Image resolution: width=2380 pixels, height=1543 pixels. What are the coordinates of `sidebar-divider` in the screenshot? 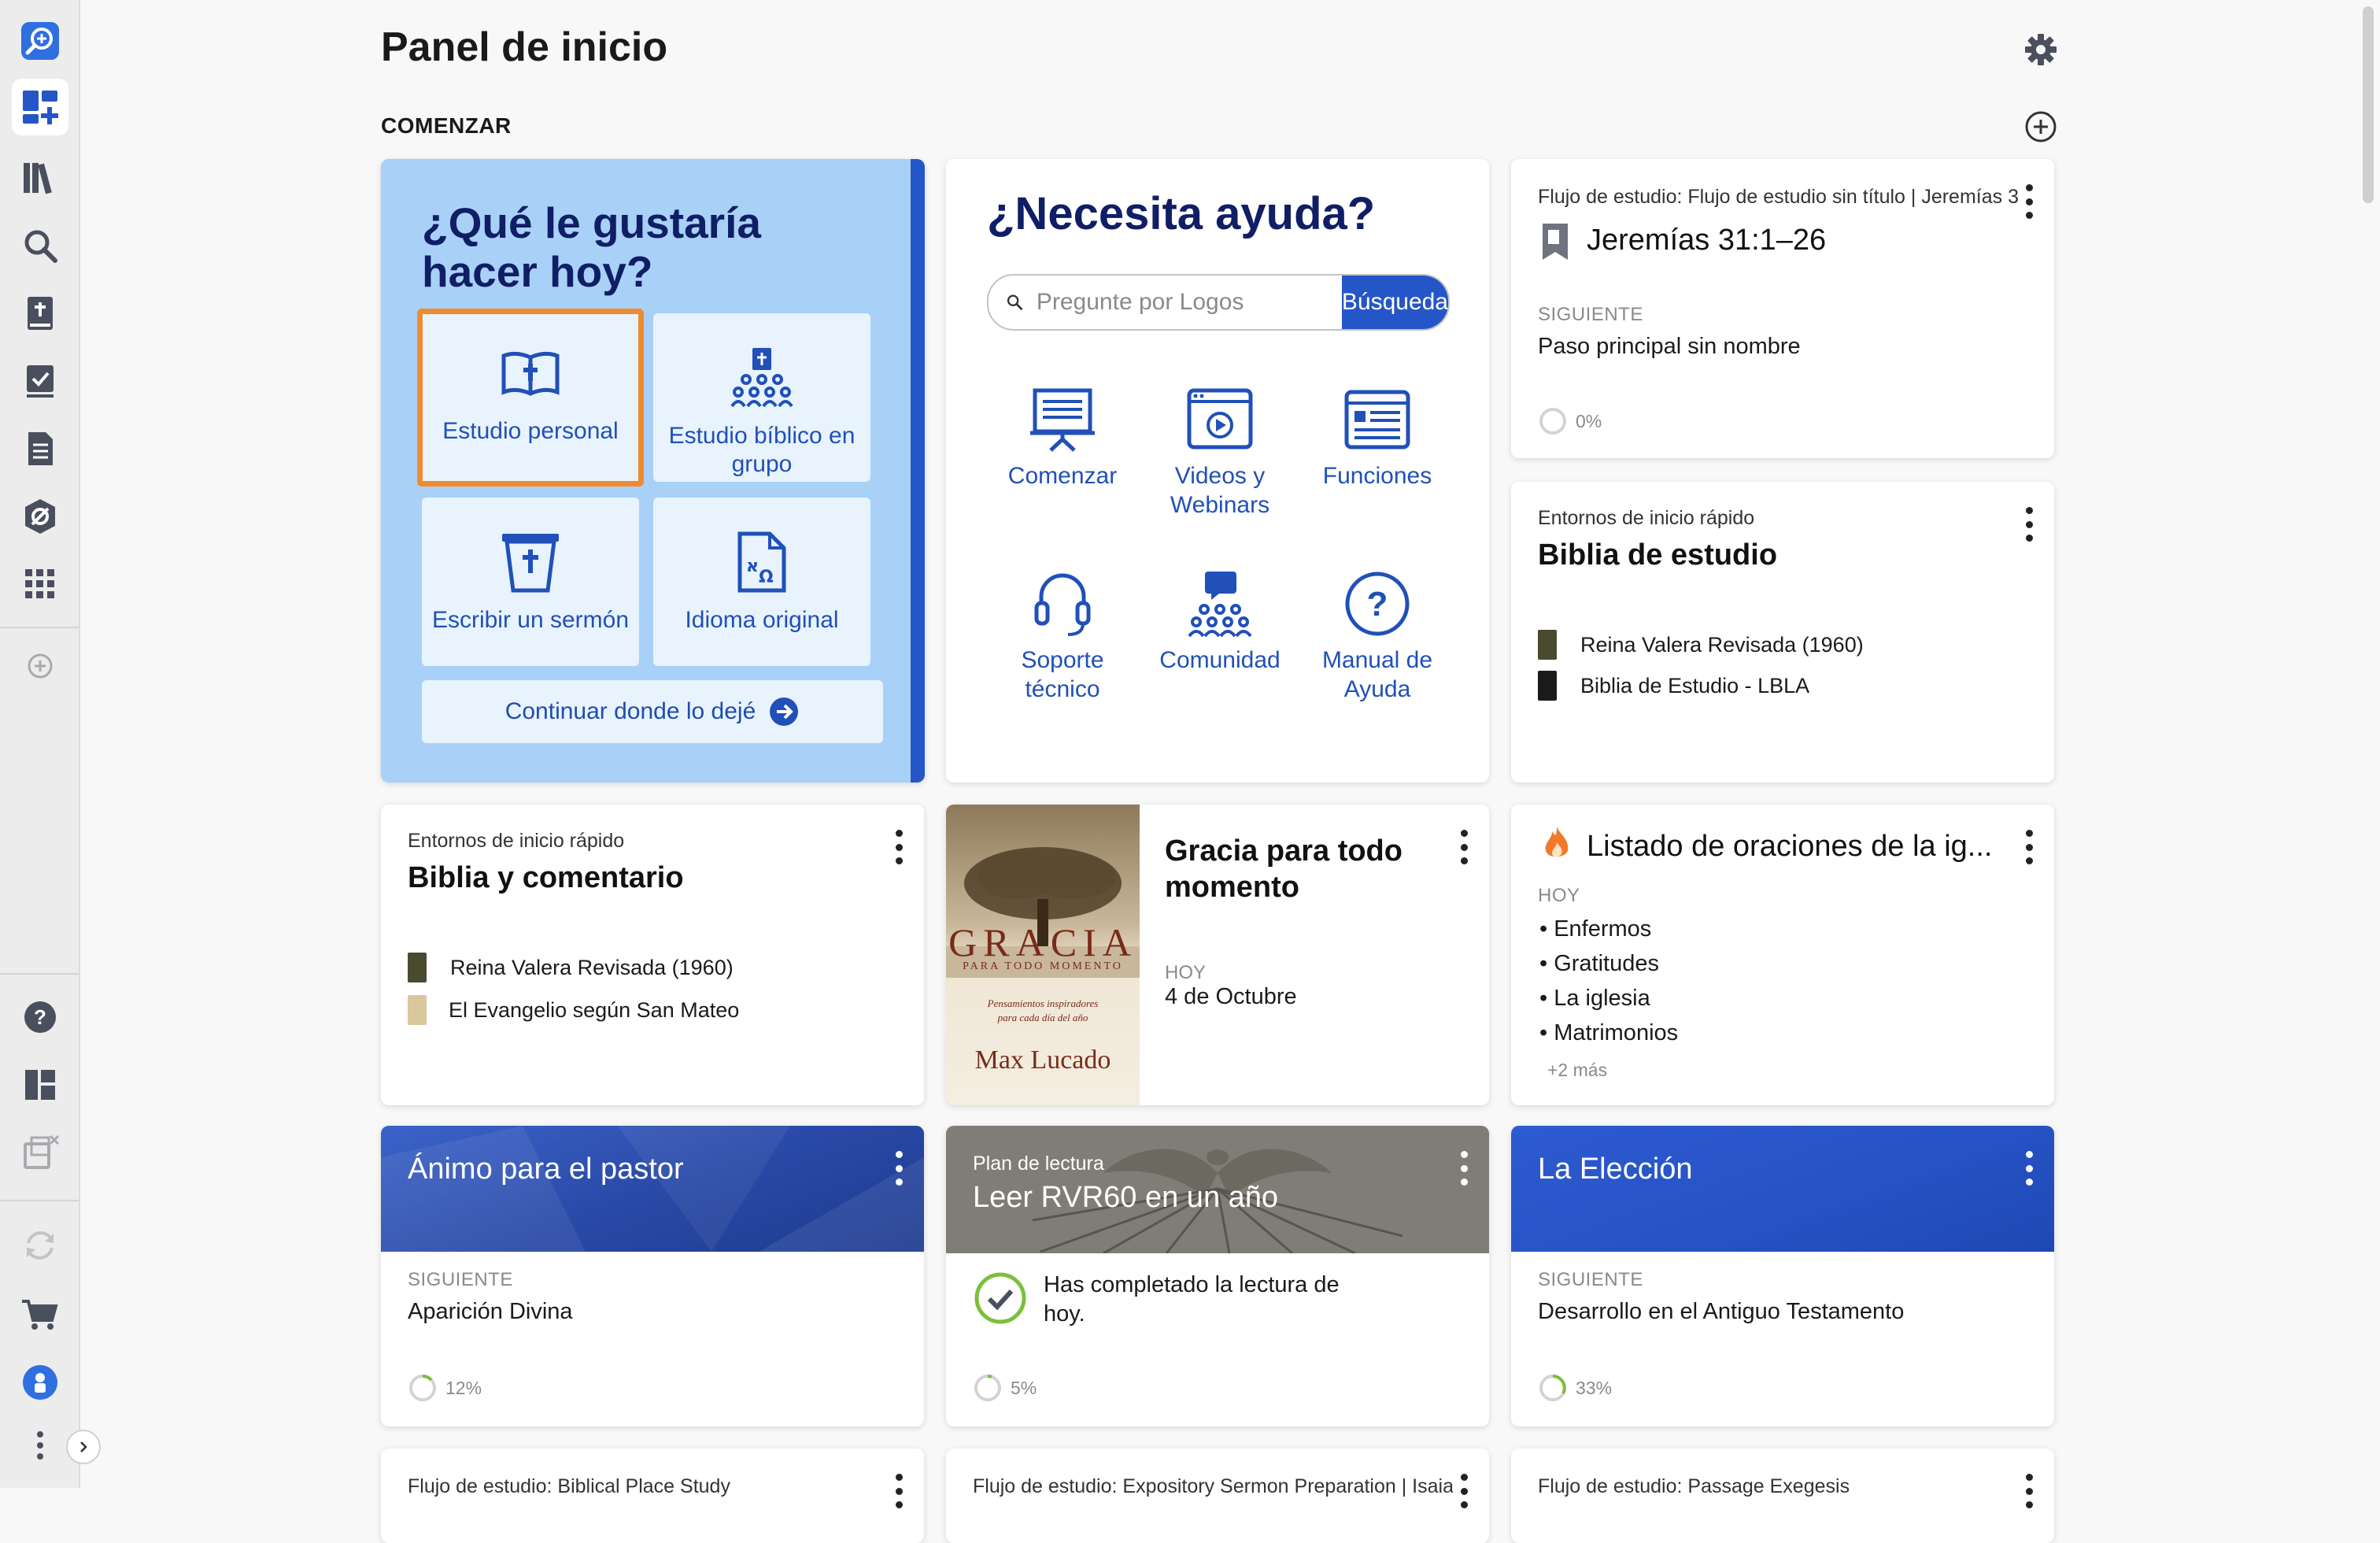 It's located at (39, 1200).